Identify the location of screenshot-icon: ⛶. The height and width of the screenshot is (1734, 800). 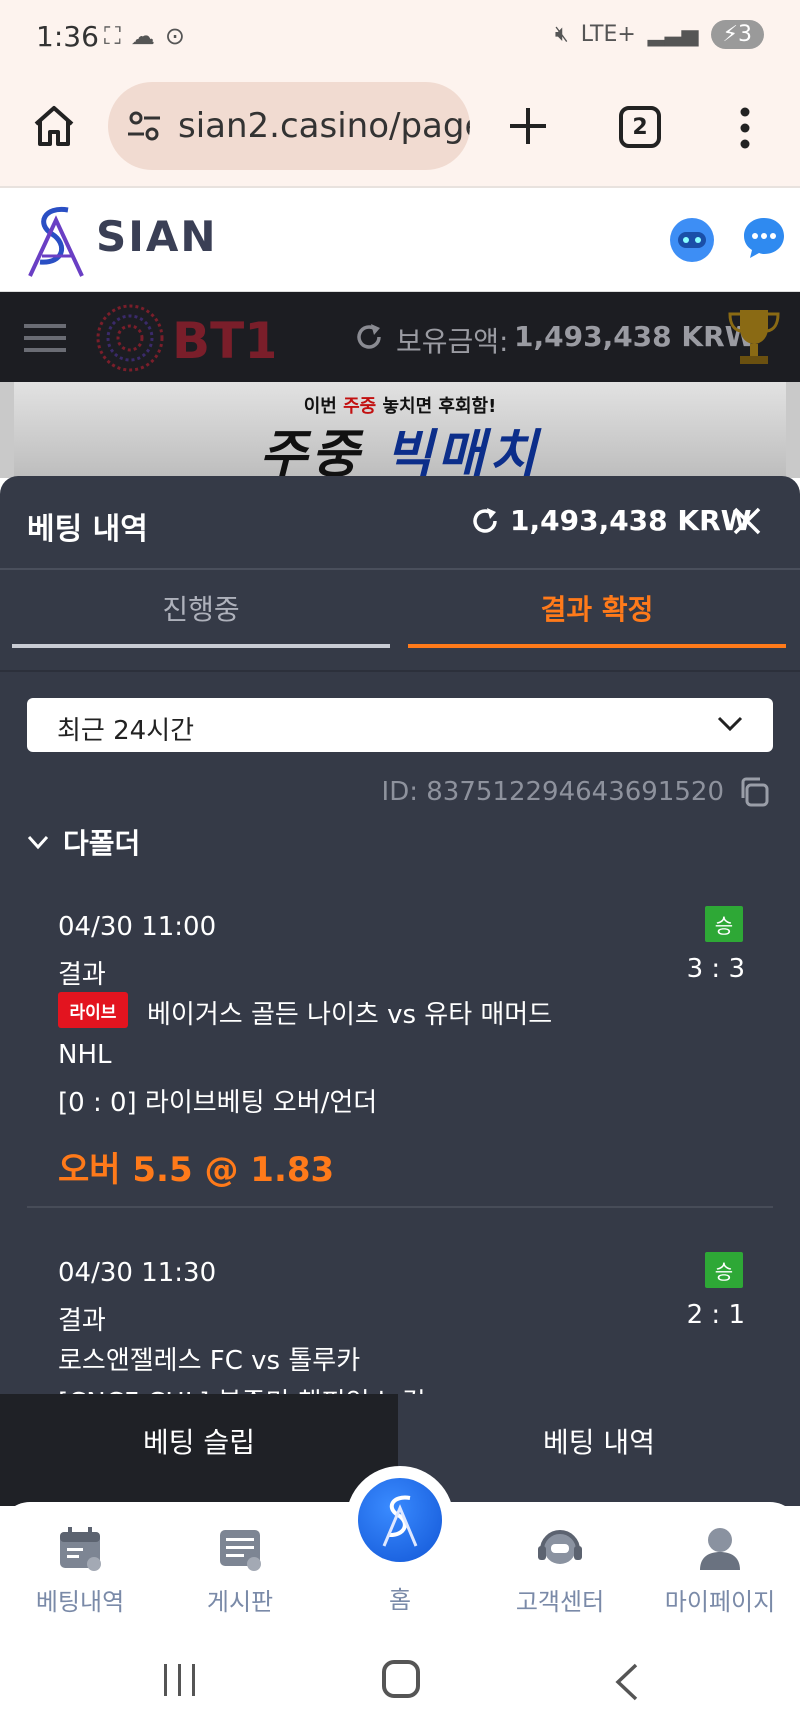
(112, 36).